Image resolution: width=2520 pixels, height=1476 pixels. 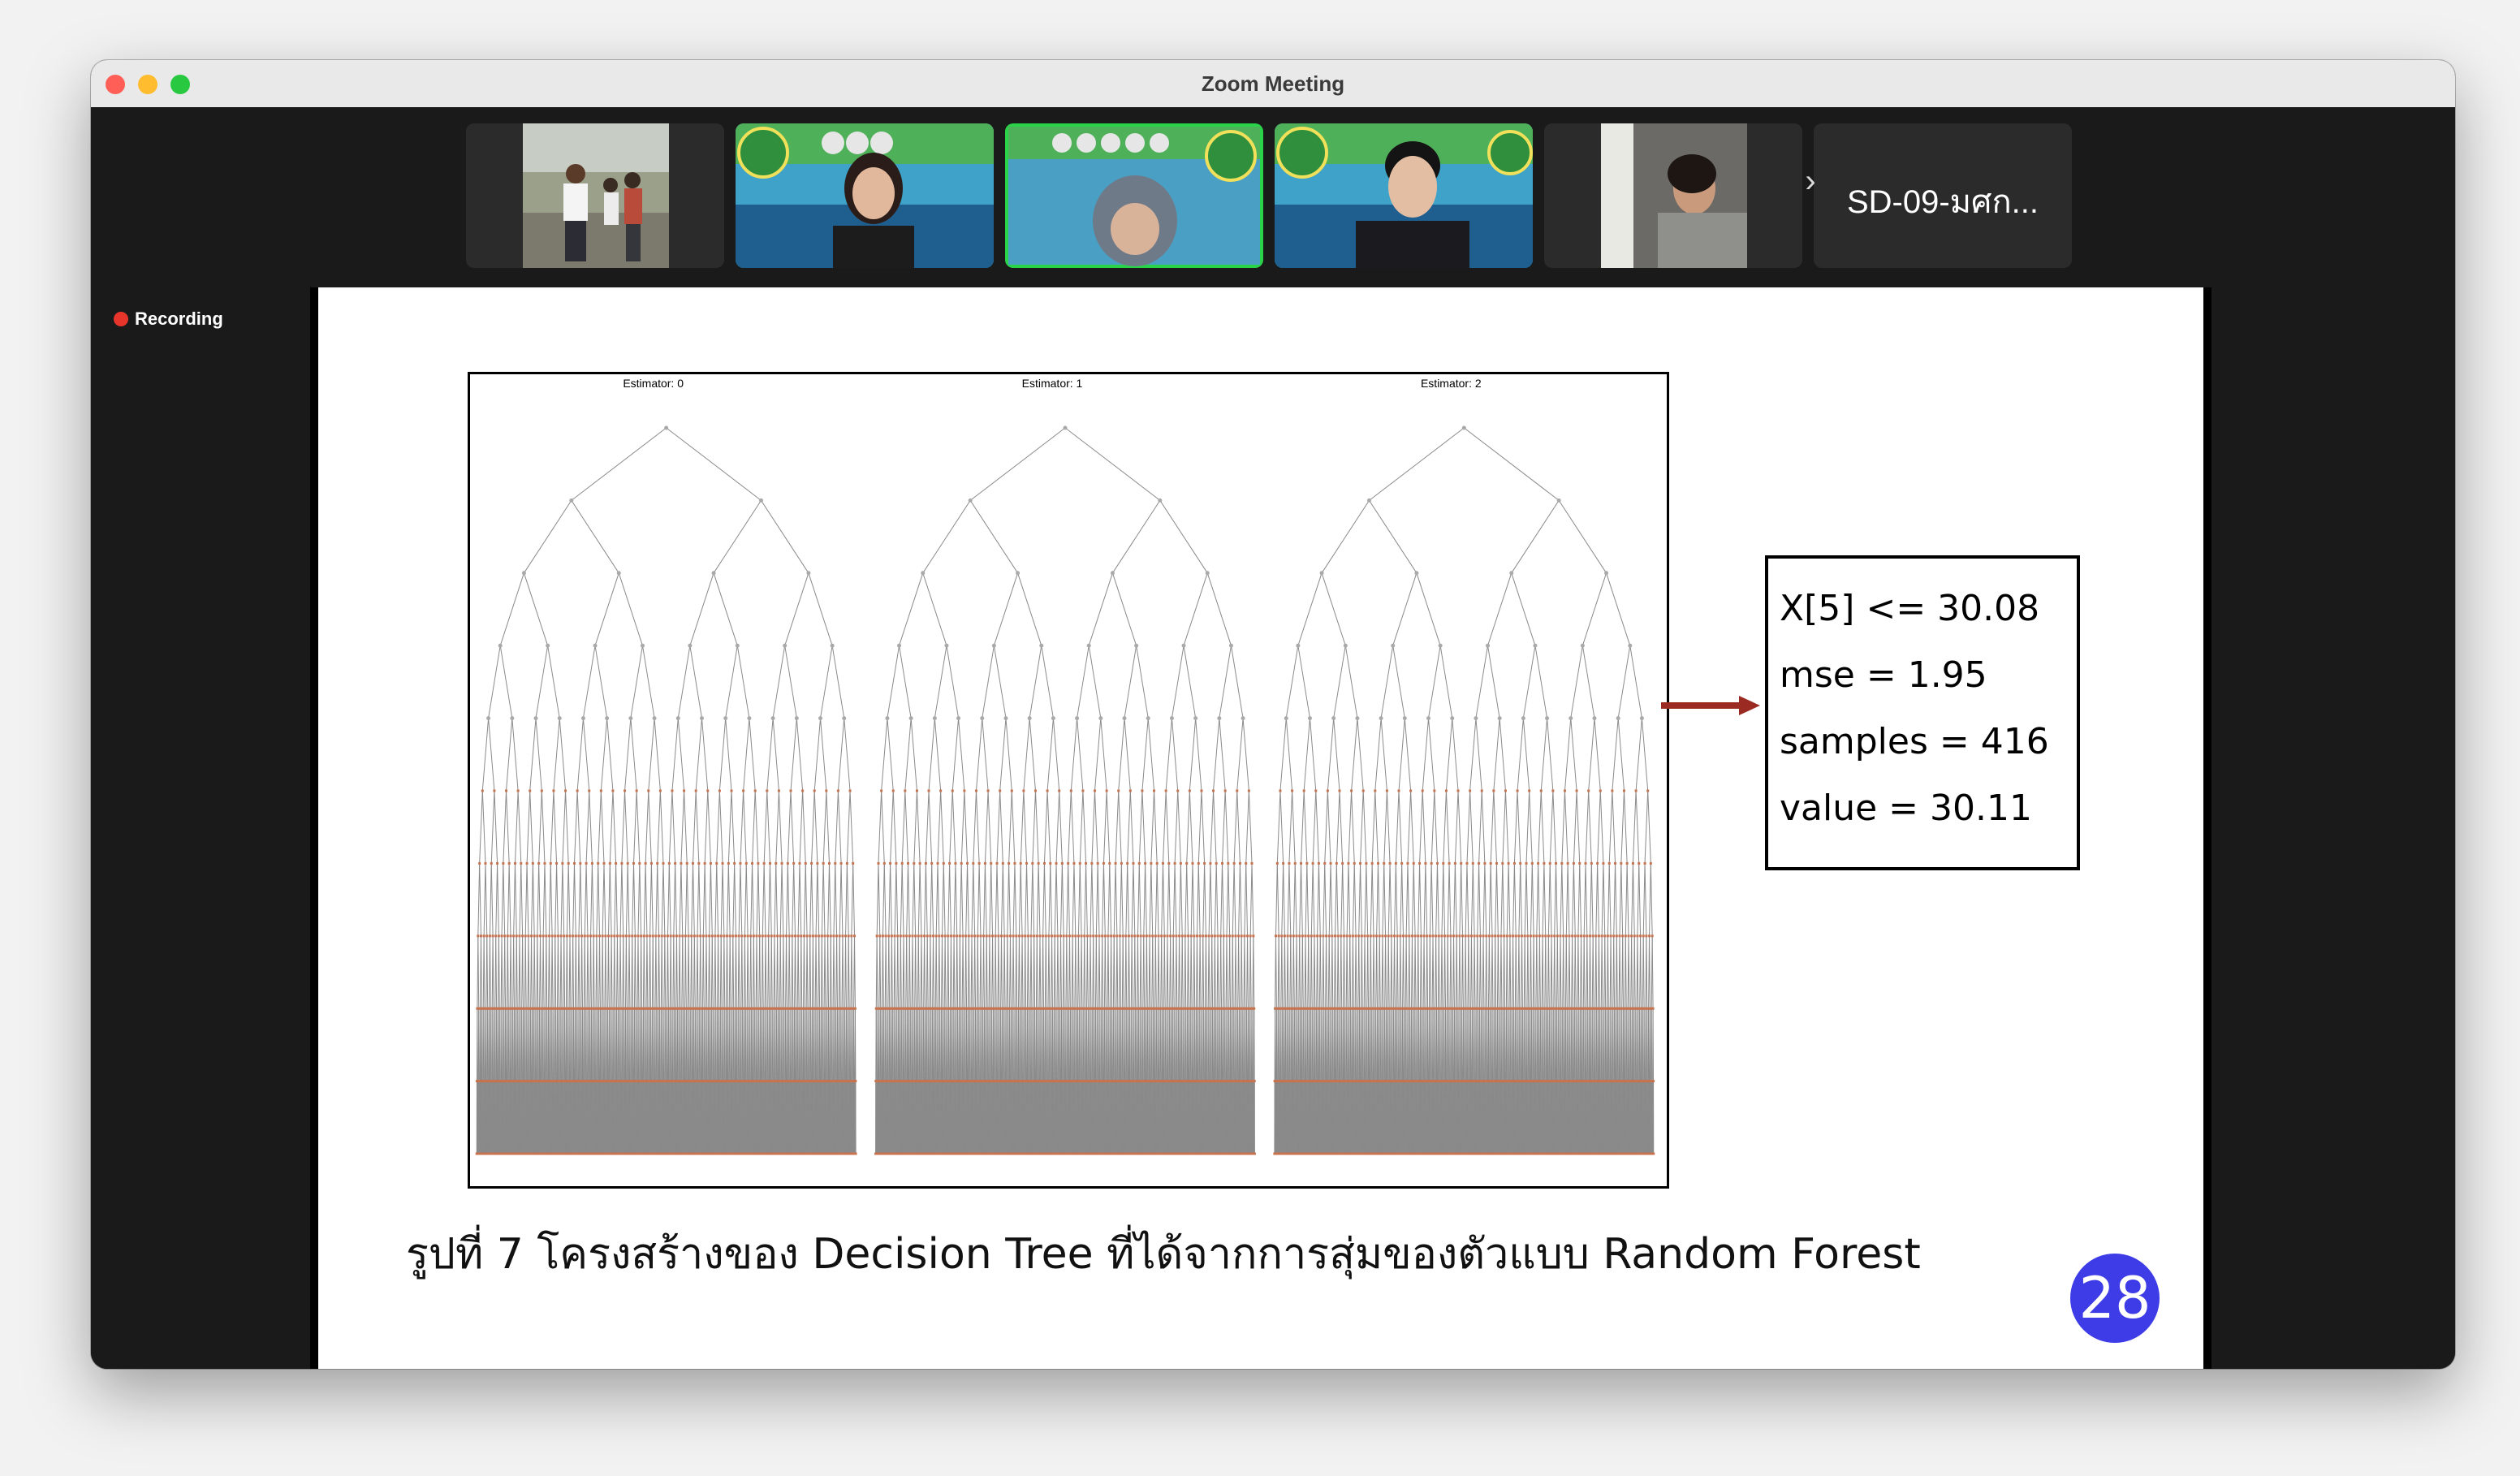 What do you see at coordinates (179, 319) in the screenshot?
I see `recording-label: Recording` at bounding box center [179, 319].